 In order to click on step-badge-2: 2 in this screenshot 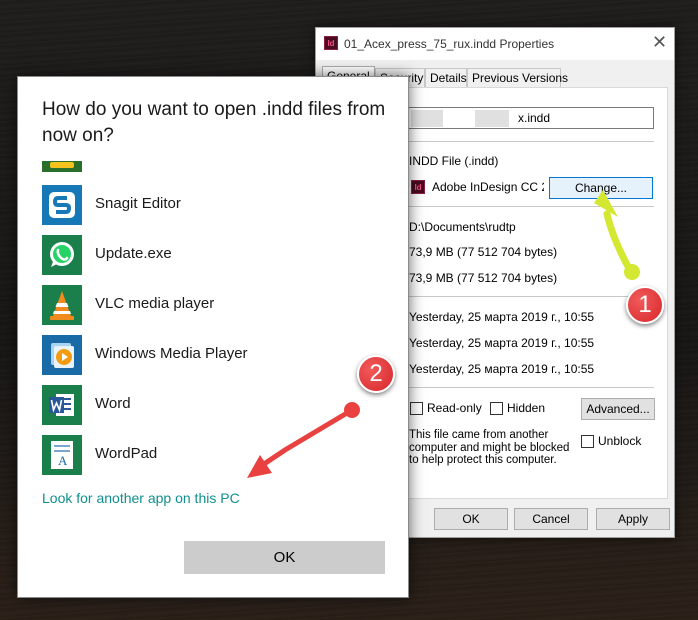, I will do `click(376, 374)`.